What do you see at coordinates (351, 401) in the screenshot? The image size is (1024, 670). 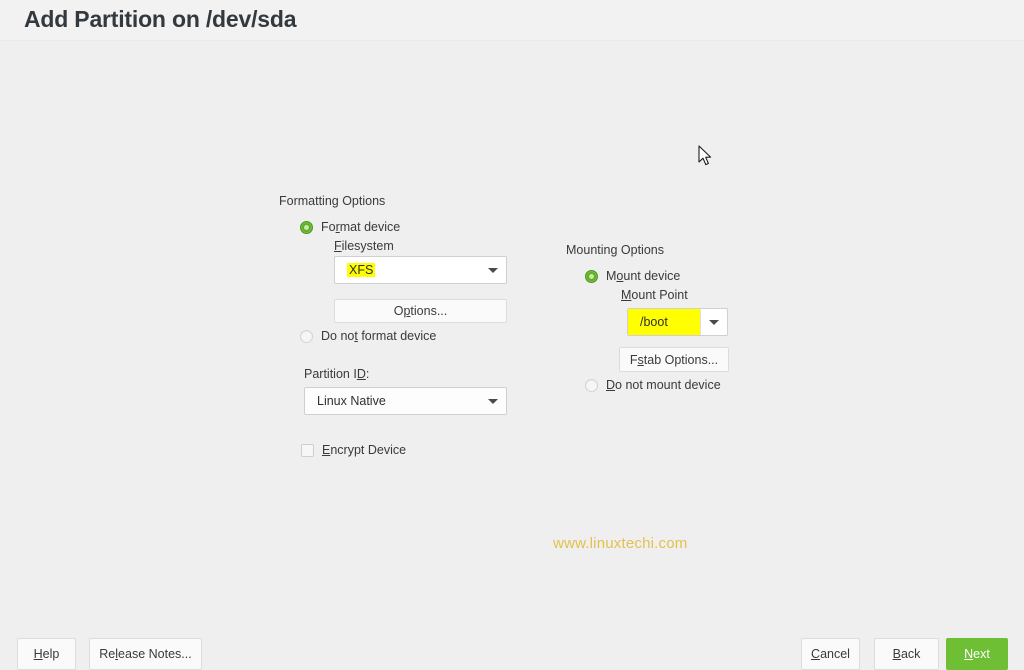 I see `partition-id-combobox-value: Linux Native` at bounding box center [351, 401].